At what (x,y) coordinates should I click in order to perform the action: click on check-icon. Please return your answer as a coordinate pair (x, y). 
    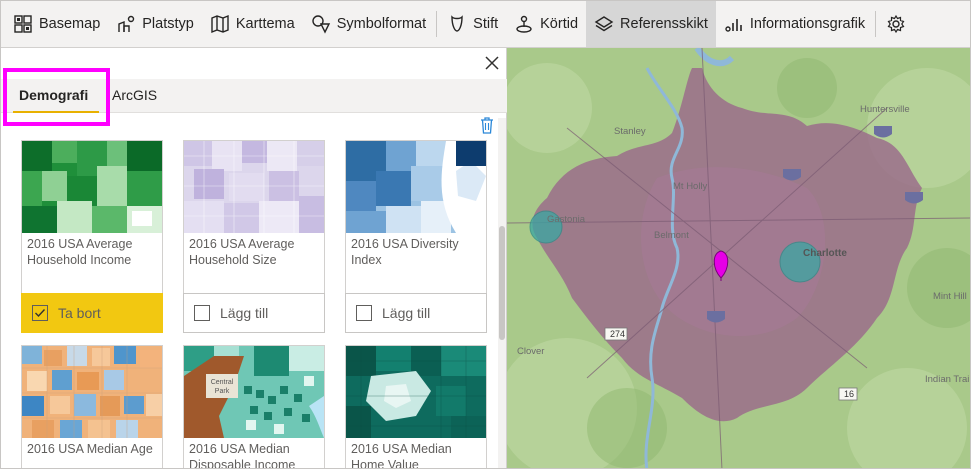
    Looking at the image, I should click on (40, 313).